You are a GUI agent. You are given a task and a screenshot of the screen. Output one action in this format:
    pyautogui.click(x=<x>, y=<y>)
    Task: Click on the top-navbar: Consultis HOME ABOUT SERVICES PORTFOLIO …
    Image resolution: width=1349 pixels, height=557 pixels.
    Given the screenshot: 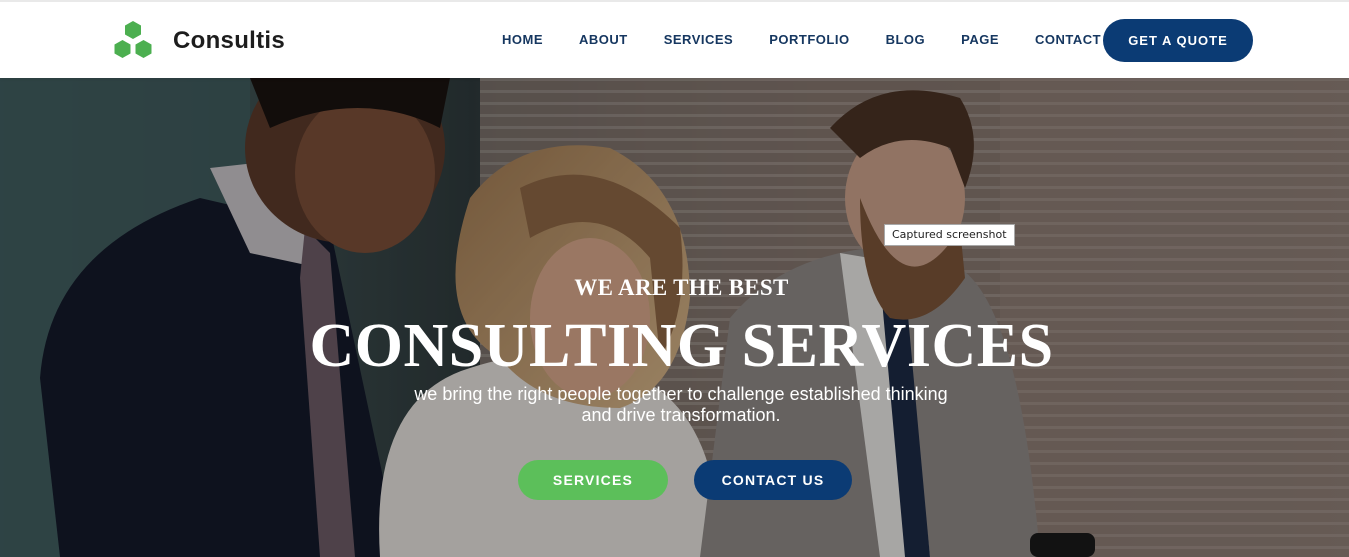 What is the action you would take?
    pyautogui.click(x=674, y=39)
    